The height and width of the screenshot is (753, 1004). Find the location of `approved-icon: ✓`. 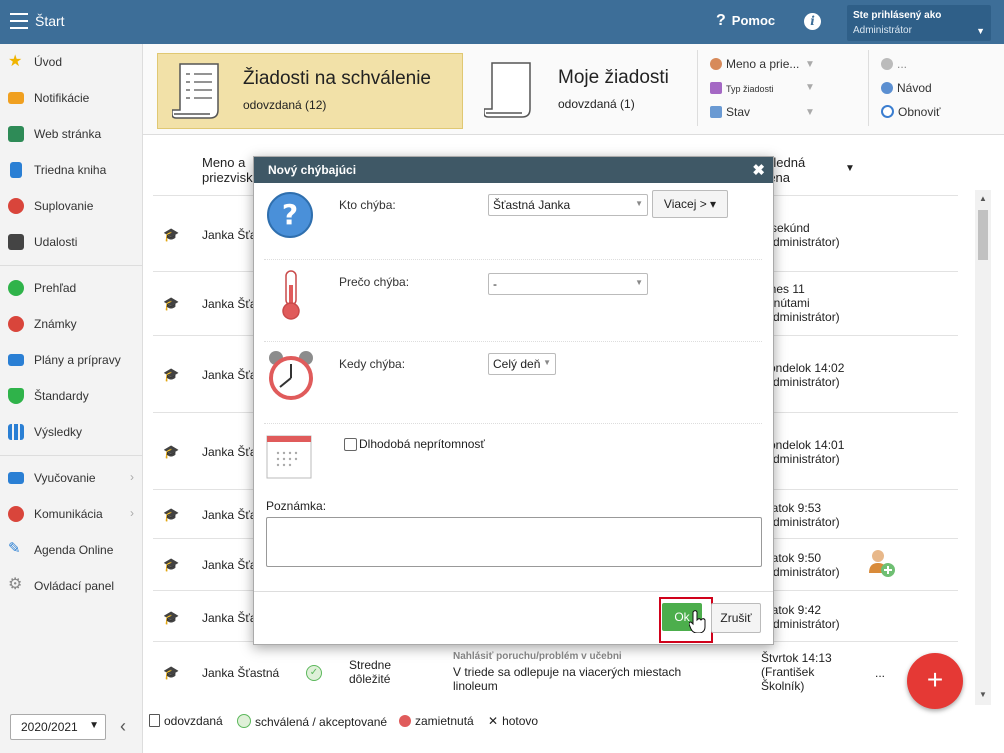

approved-icon: ✓ is located at coordinates (314, 673).